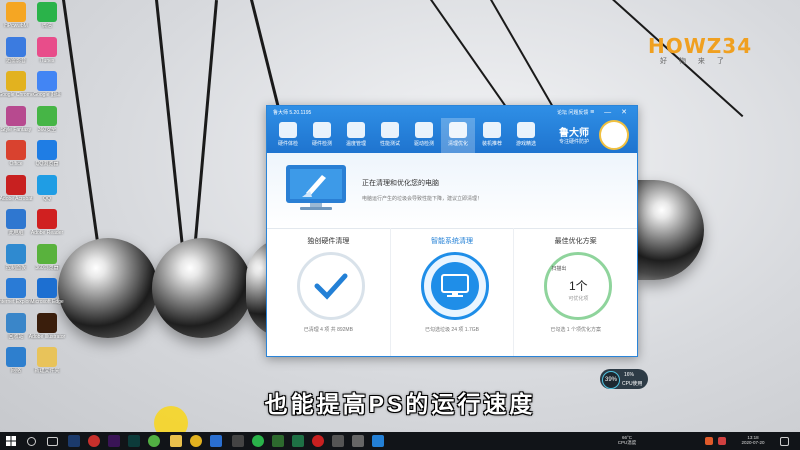 The image size is (800, 450). Describe the element at coordinates (525, 144) in the screenshot. I see `tab-label: 游戏精选` at that location.